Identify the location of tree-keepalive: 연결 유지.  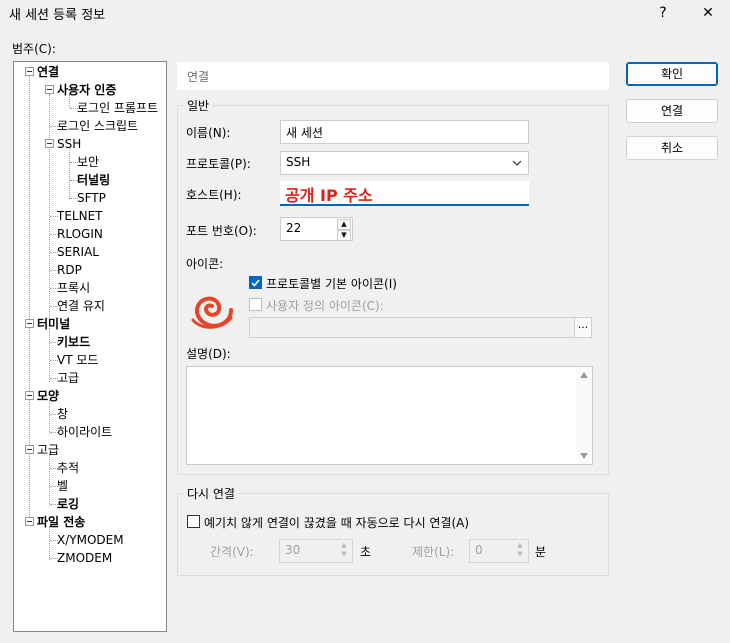
(81, 306).